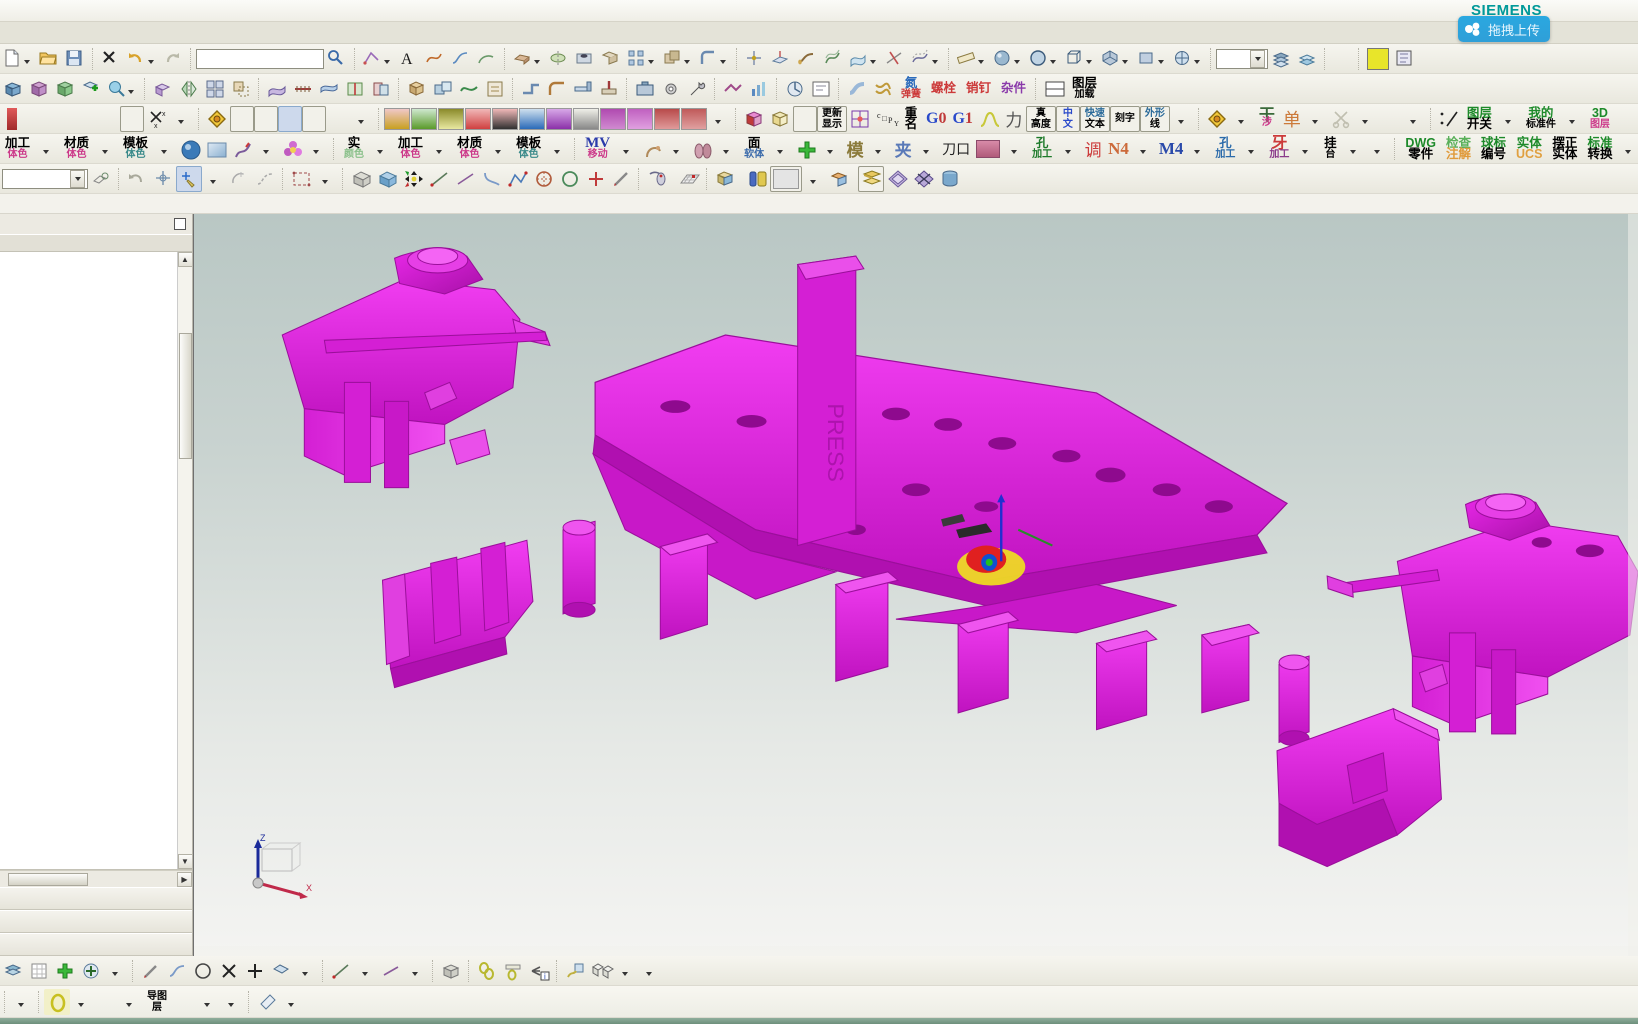  I want to click on bb-grid-button, so click(39, 971).